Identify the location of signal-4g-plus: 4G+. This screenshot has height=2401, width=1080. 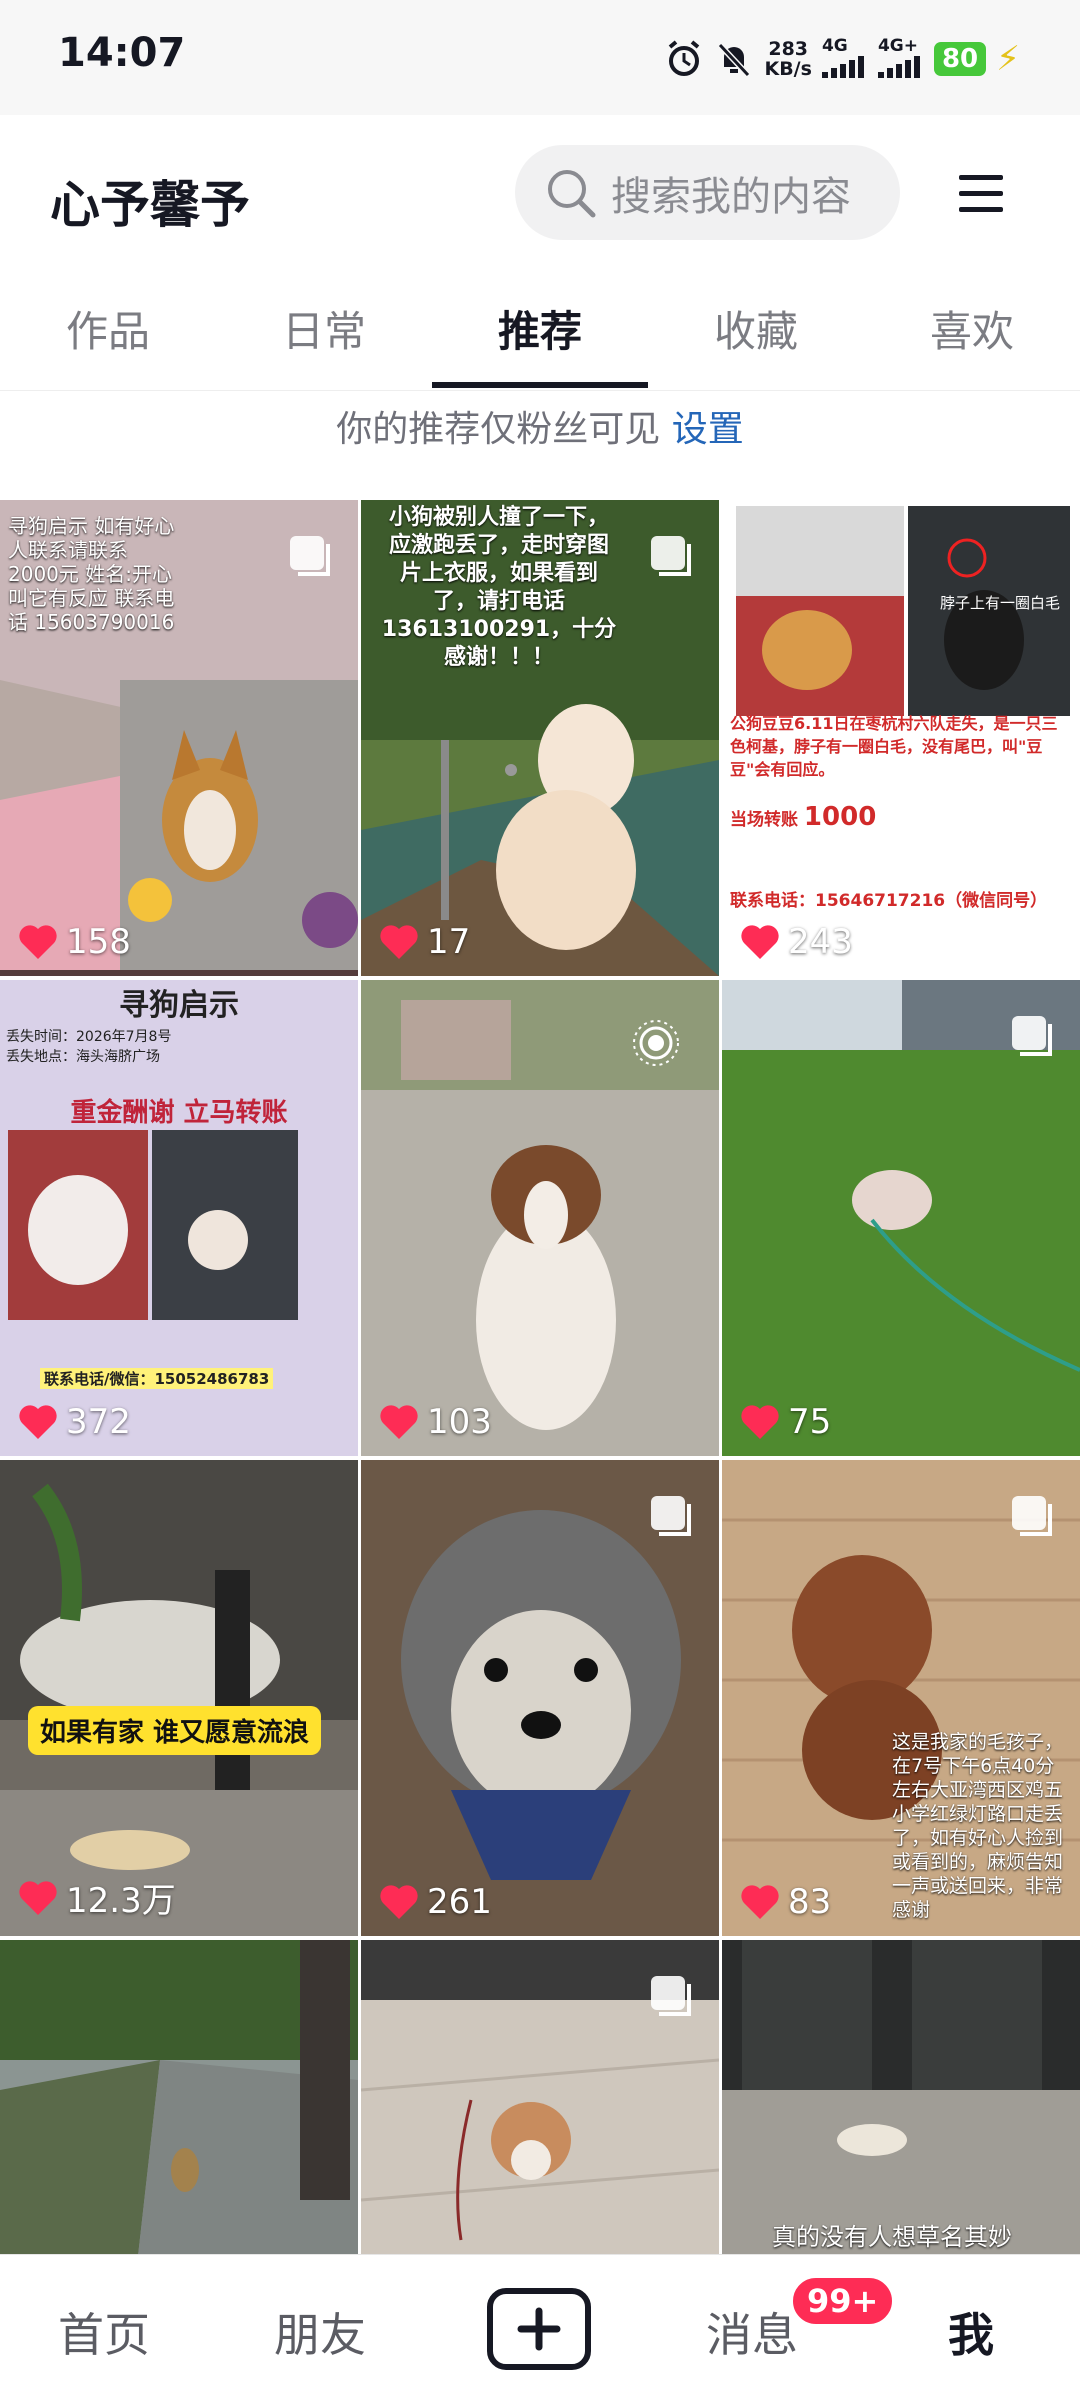
(900, 59).